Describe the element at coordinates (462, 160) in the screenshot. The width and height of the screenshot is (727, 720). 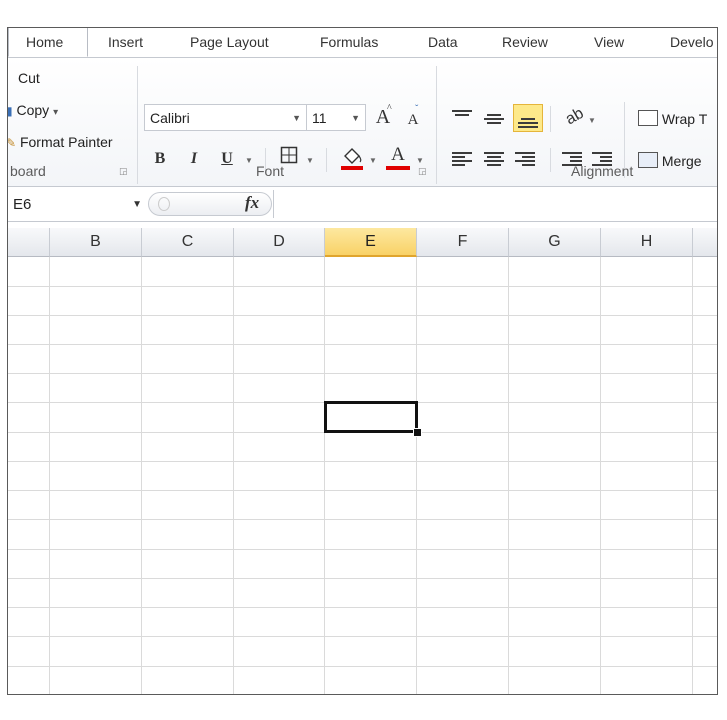
I see `align-left-icon` at that location.